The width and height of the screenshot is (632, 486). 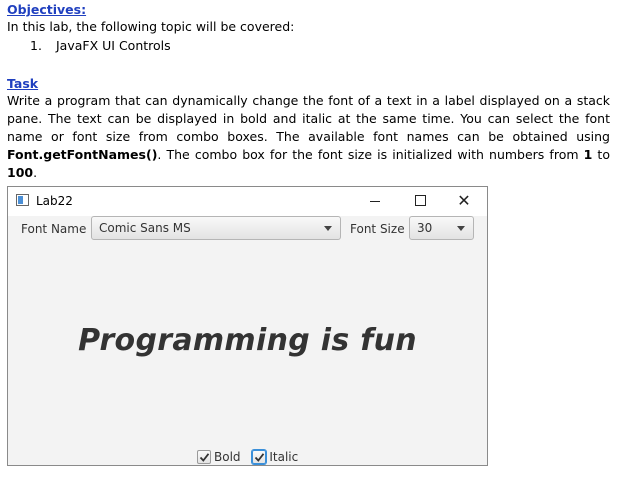 What do you see at coordinates (54, 201) in the screenshot?
I see `window-title: Lab22` at bounding box center [54, 201].